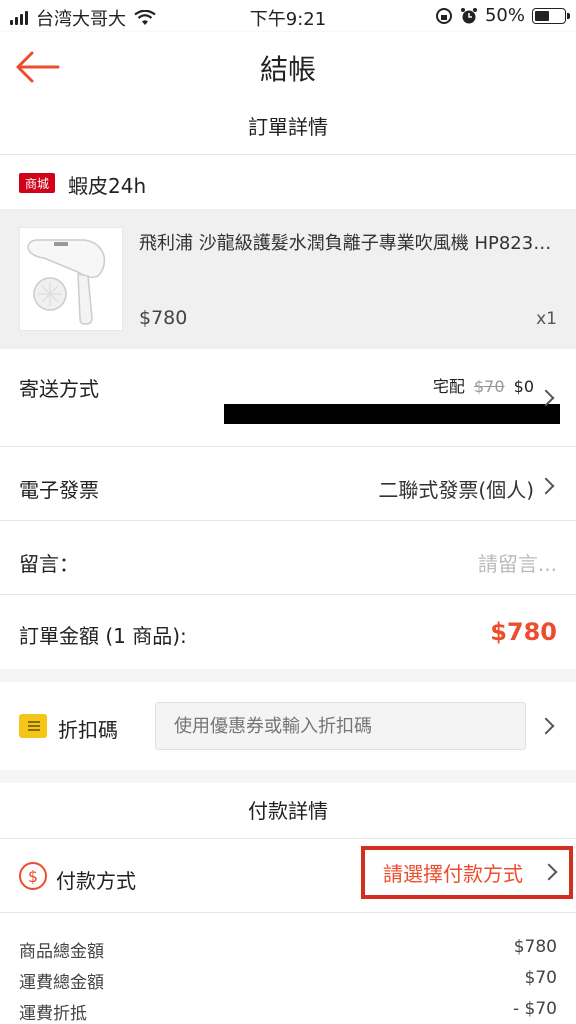 The height and width of the screenshot is (1024, 576). I want to click on product-item: 飛利浦 沙龍級護髮水潤負離子專業吹風機 HP8232/01 $780 x1, so click(288, 279).